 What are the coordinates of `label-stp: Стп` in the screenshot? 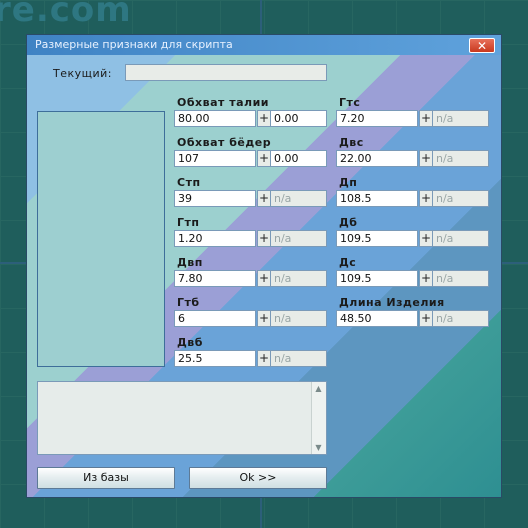 It's located at (189, 182).